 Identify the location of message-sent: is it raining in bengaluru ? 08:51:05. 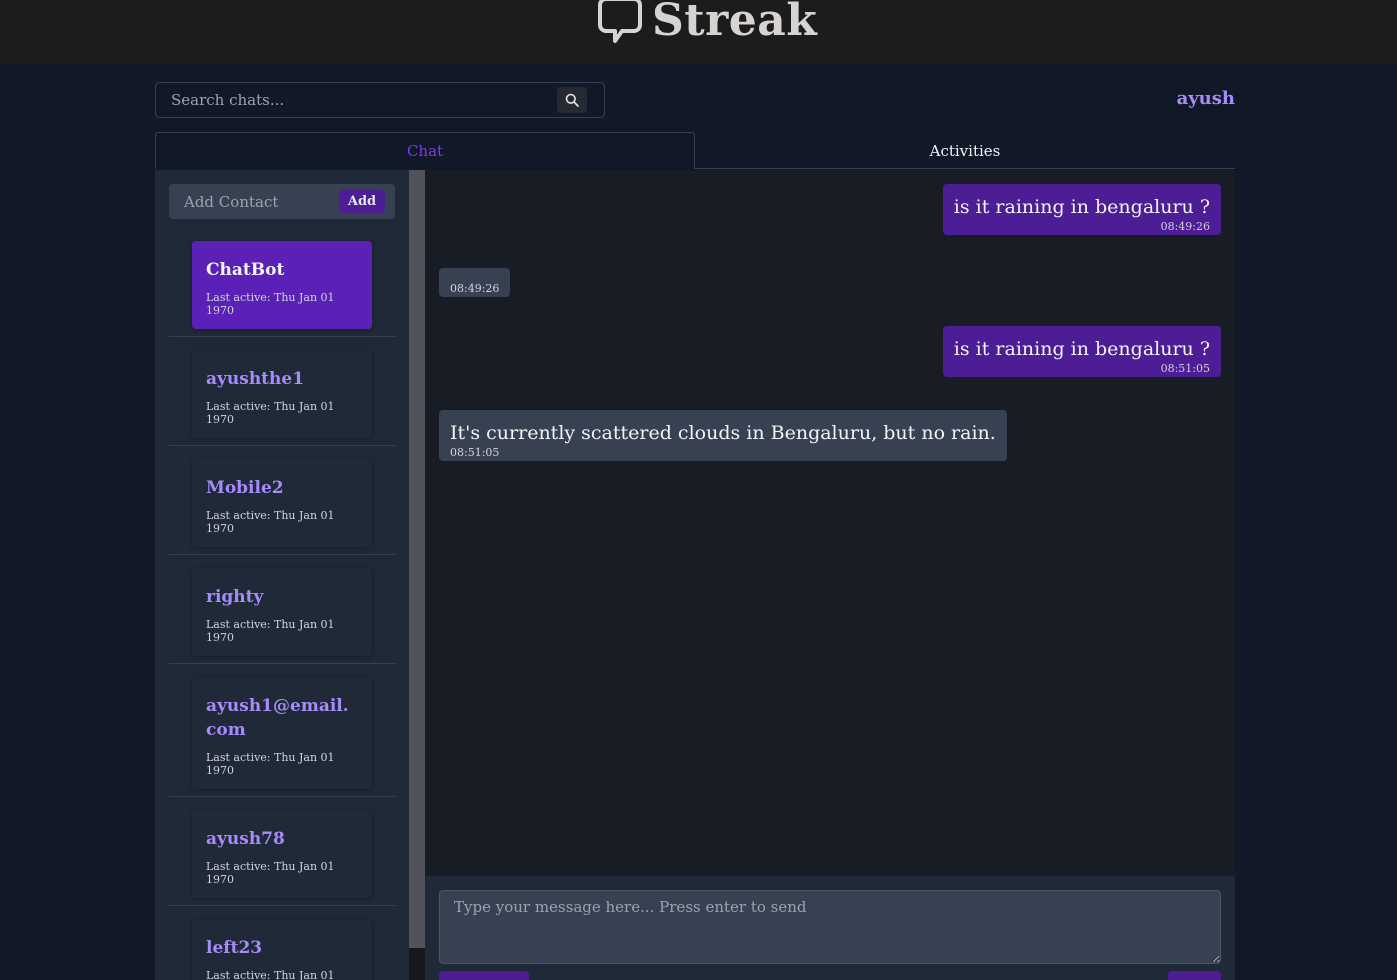
(1081, 351).